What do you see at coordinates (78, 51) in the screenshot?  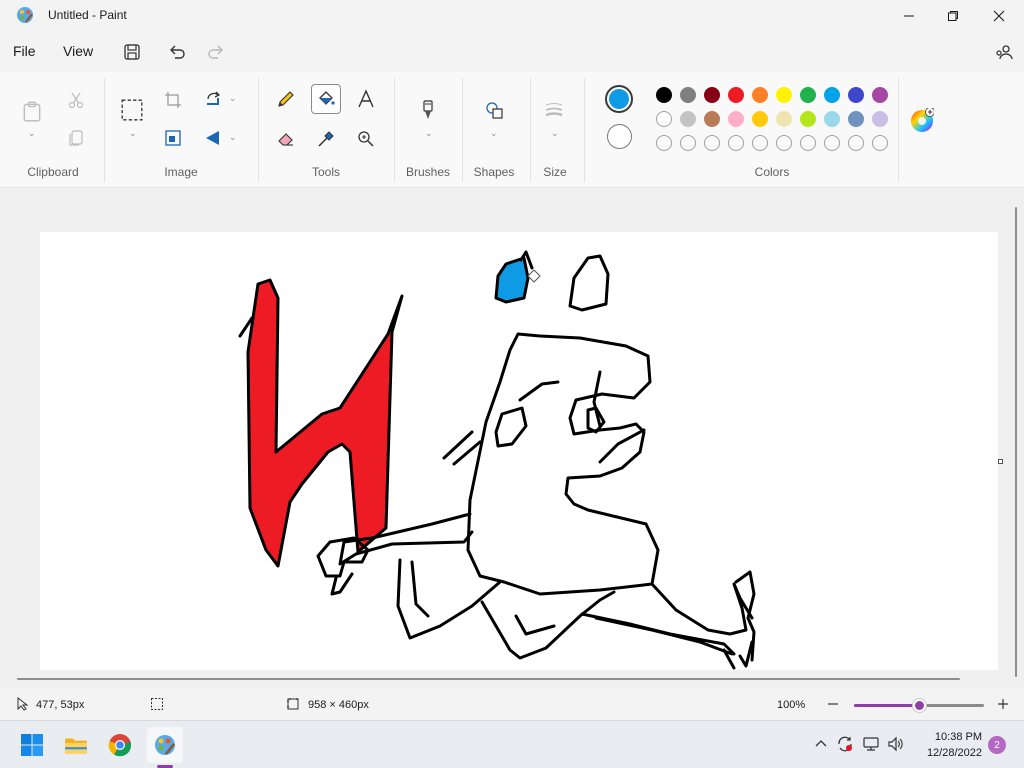 I see `menu-view: View` at bounding box center [78, 51].